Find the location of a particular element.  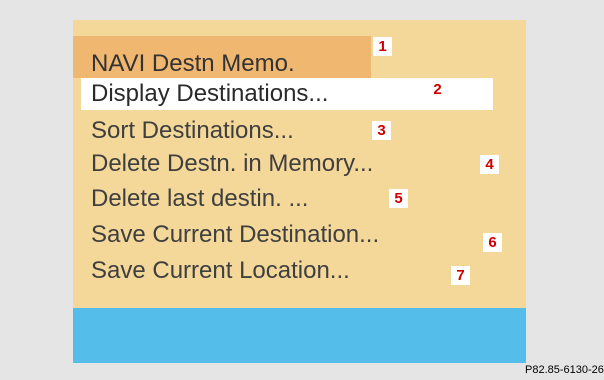

menu-title-bar: NAVI Destn Memo. is located at coordinates (222, 57).